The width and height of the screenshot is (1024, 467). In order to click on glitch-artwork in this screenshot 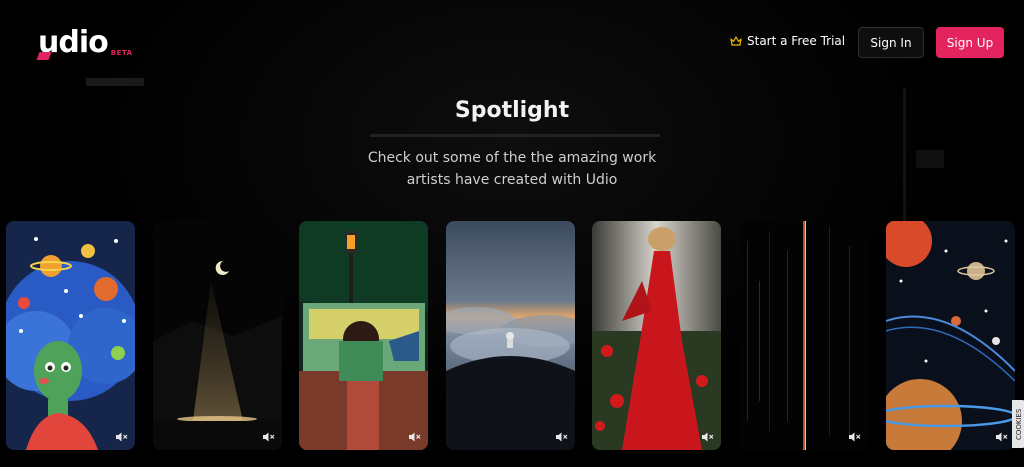, I will do `click(803, 335)`.